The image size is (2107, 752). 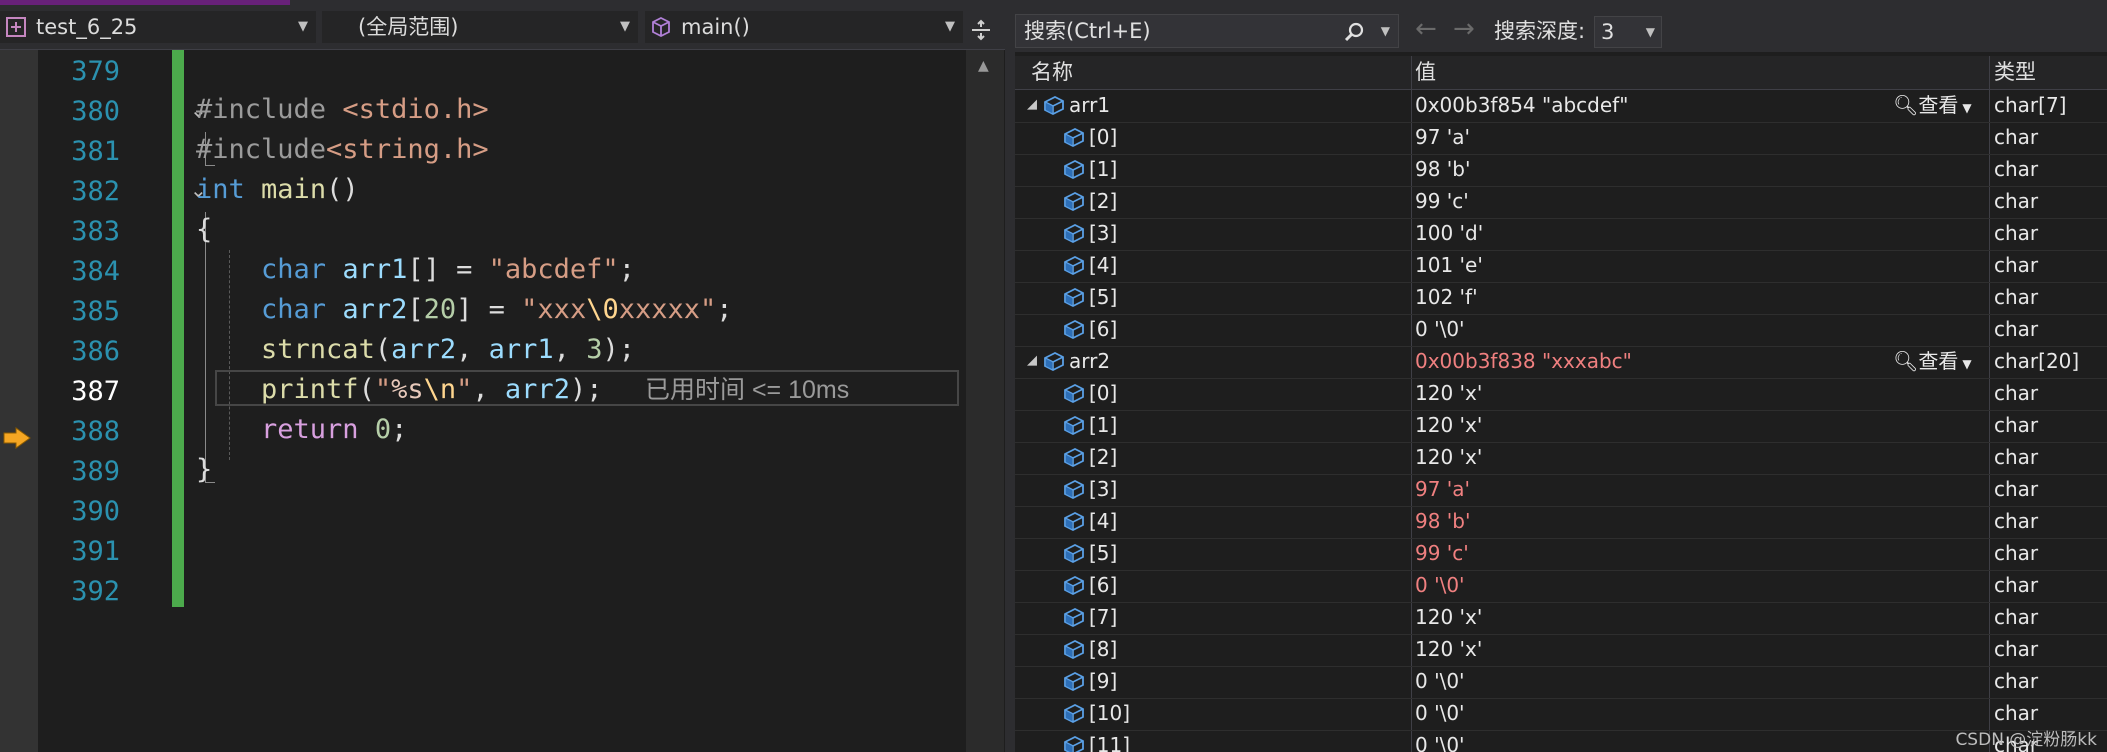 What do you see at coordinates (1385, 31) in the screenshot?
I see `search-options-chevron-icon: ▼` at bounding box center [1385, 31].